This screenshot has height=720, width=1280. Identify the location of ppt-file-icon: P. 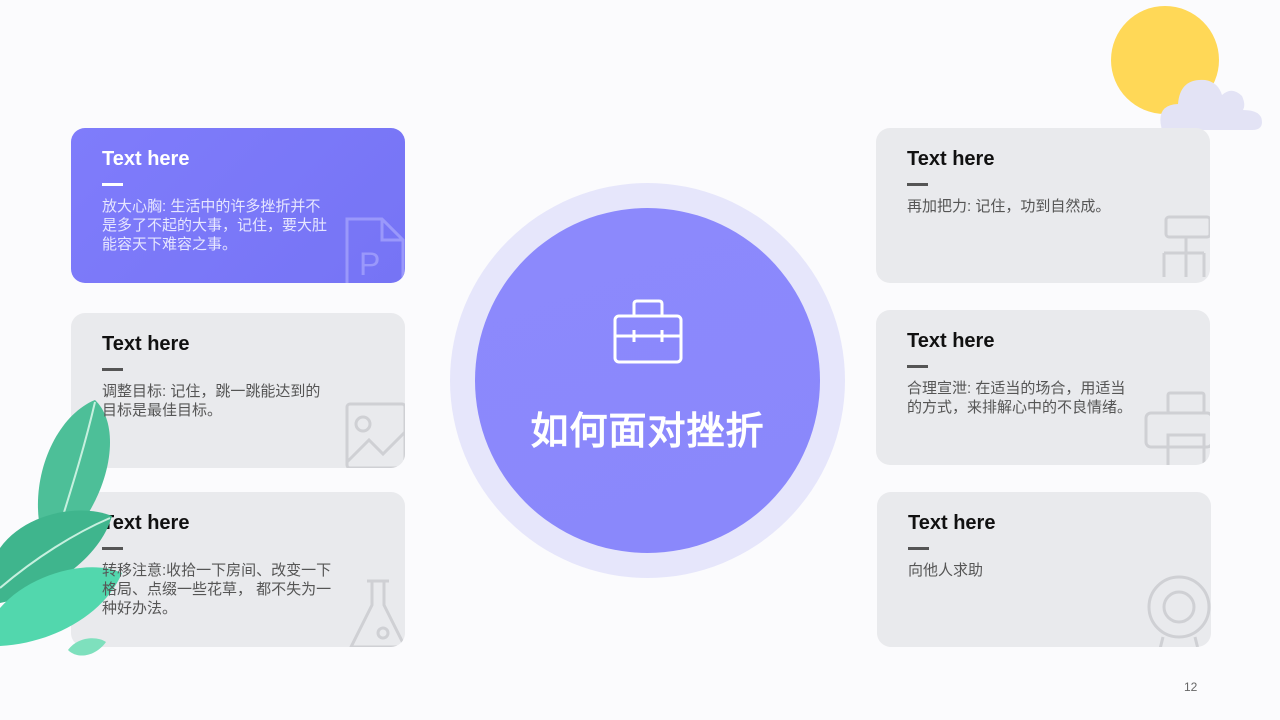
(375, 250).